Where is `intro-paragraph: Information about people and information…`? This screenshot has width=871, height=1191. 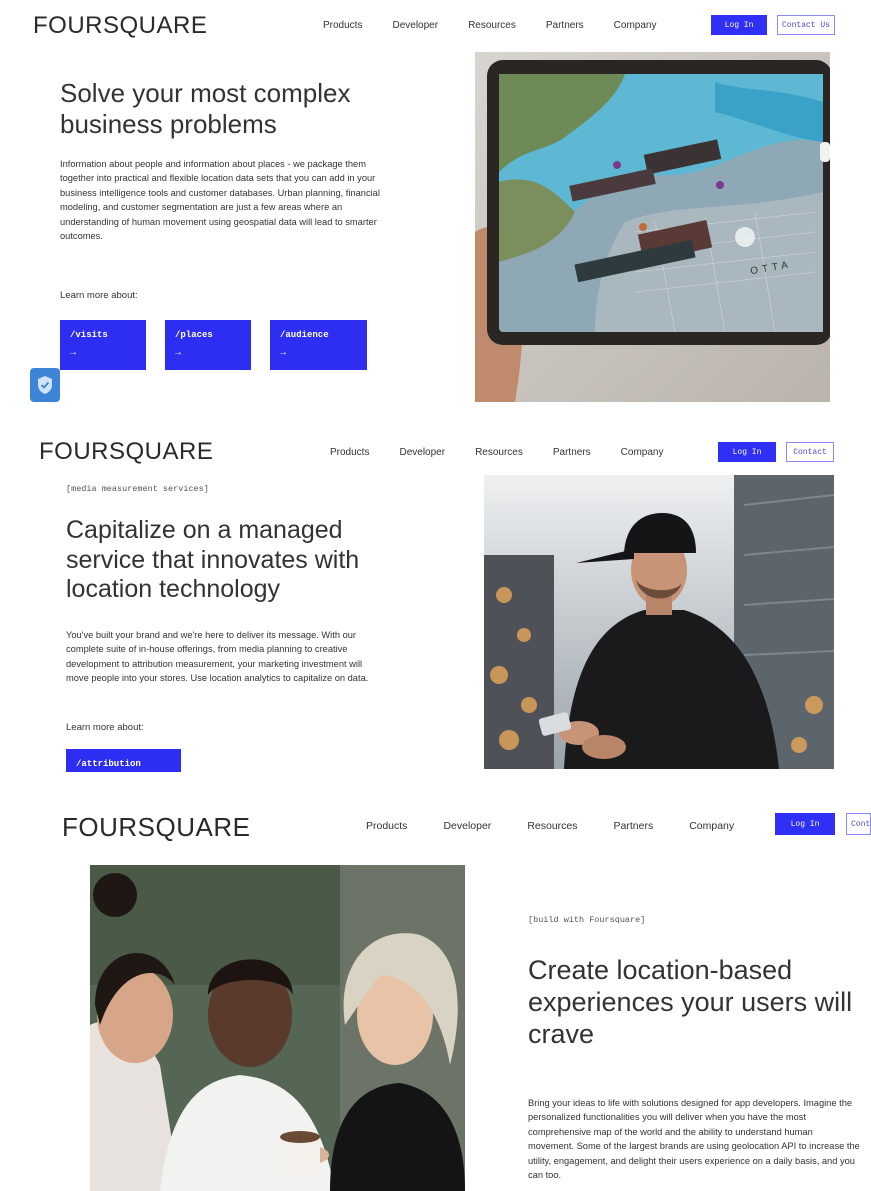 intro-paragraph: Information about people and information… is located at coordinates (220, 200).